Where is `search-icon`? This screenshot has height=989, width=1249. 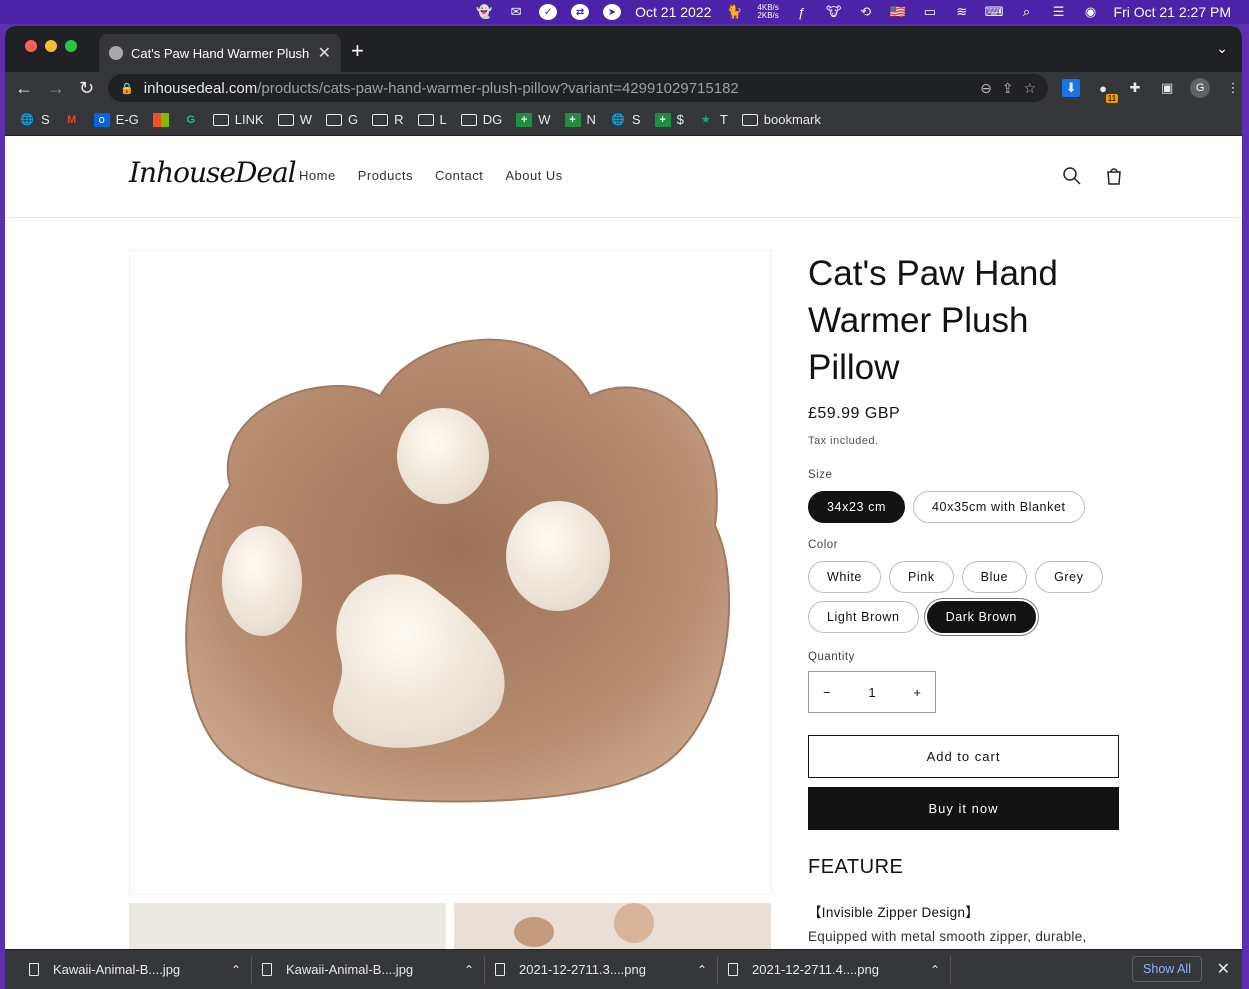 search-icon is located at coordinates (1072, 178).